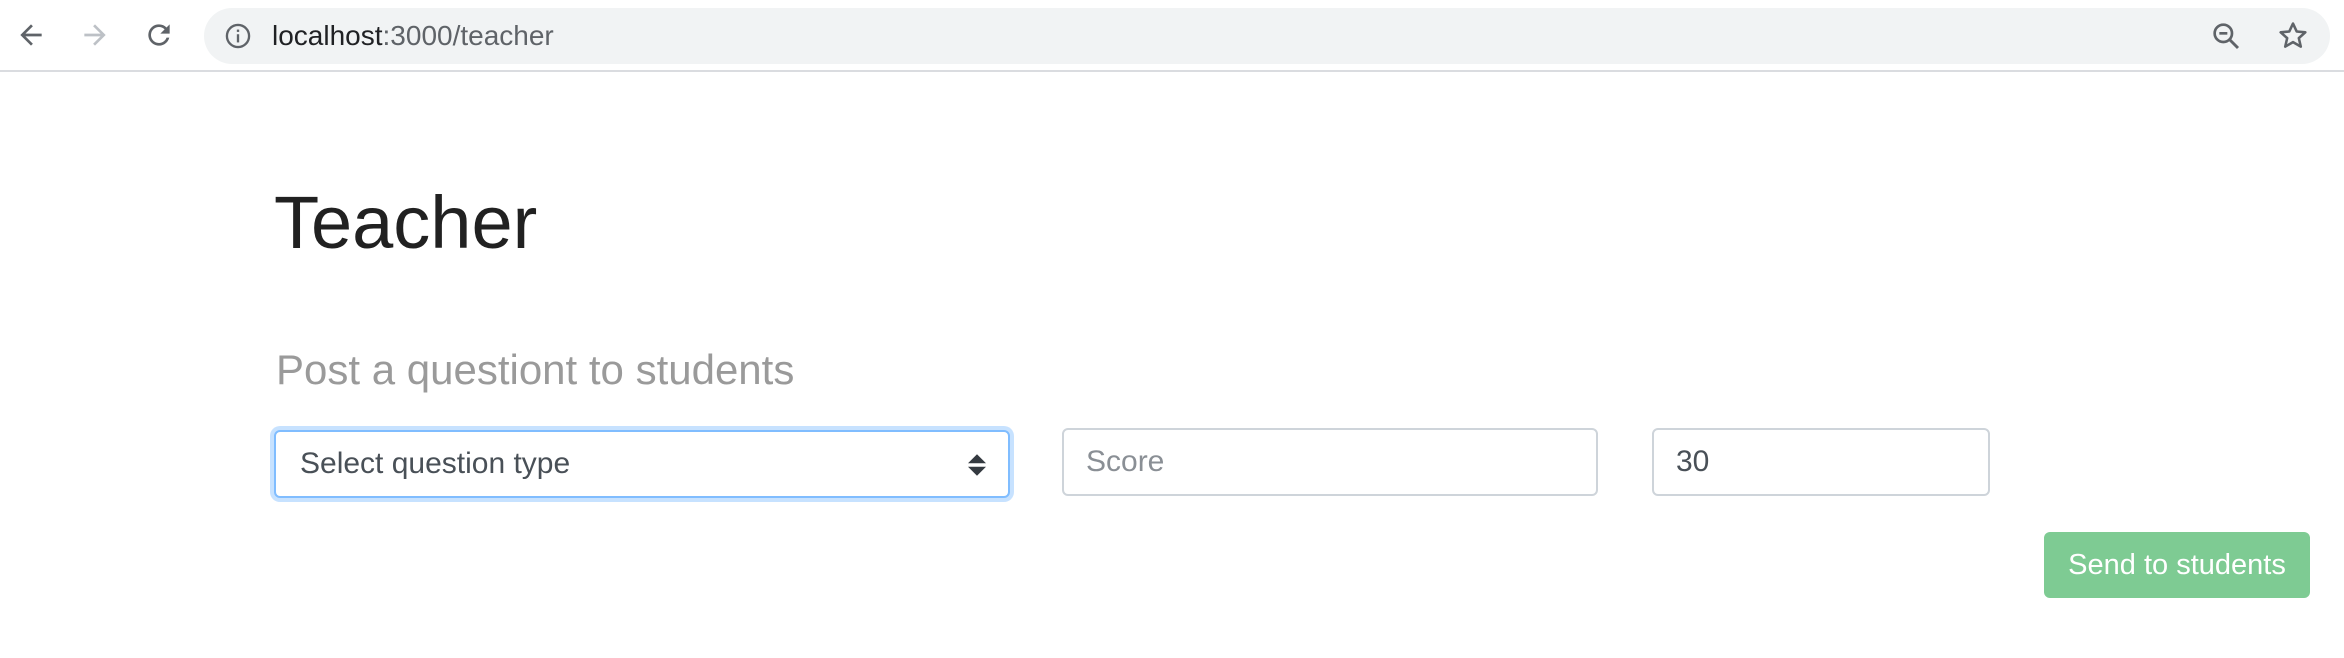  I want to click on arrow-left-icon, so click(31, 35).